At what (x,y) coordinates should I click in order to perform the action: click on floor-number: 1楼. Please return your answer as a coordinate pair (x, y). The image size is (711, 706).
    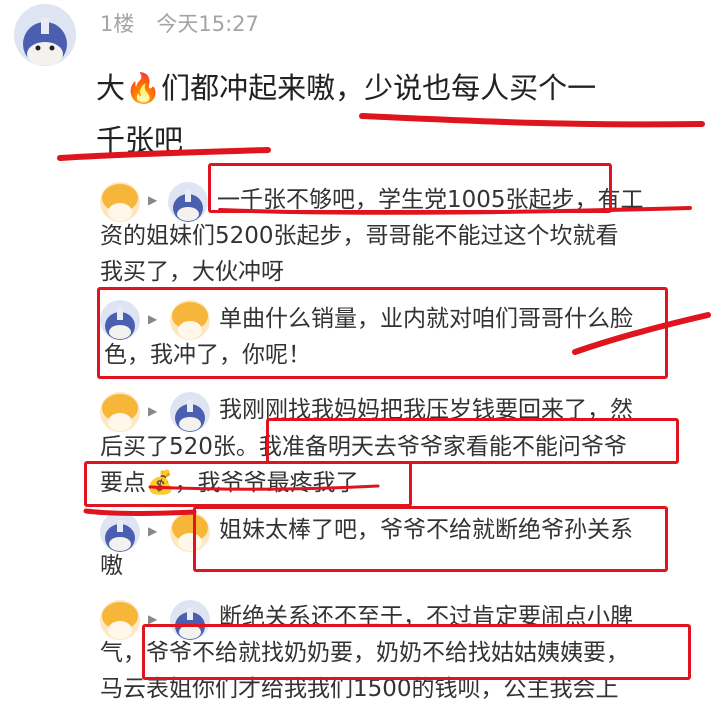
    Looking at the image, I should click on (117, 24).